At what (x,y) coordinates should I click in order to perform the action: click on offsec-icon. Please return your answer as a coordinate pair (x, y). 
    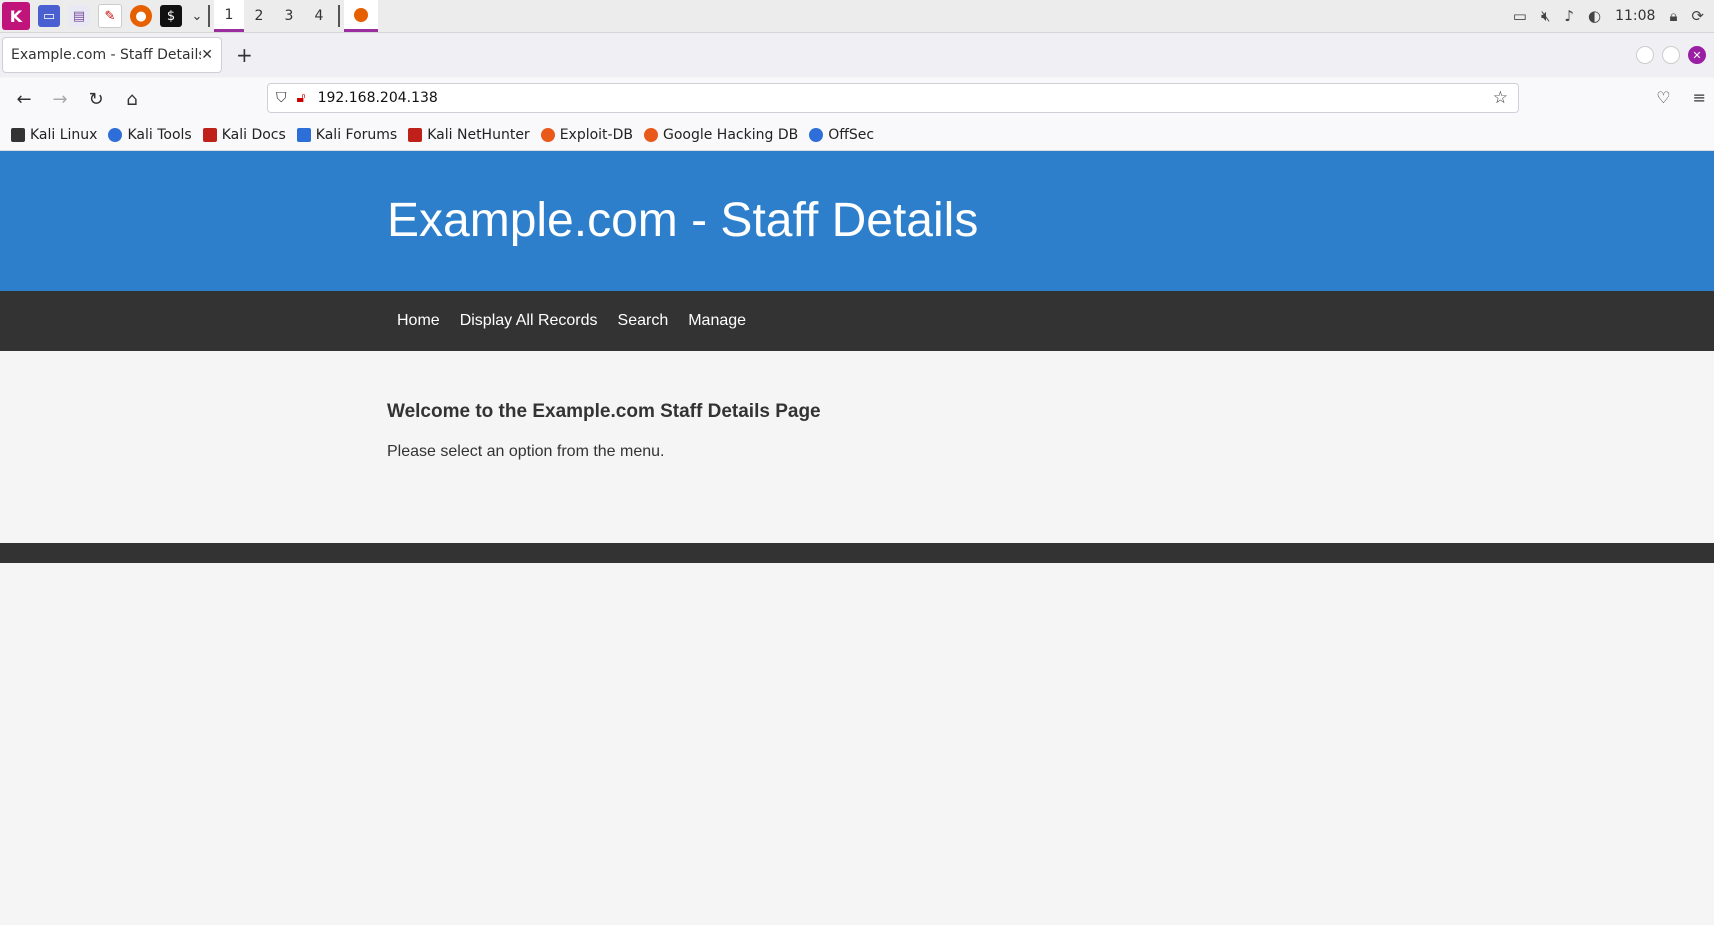
    Looking at the image, I should click on (816, 135).